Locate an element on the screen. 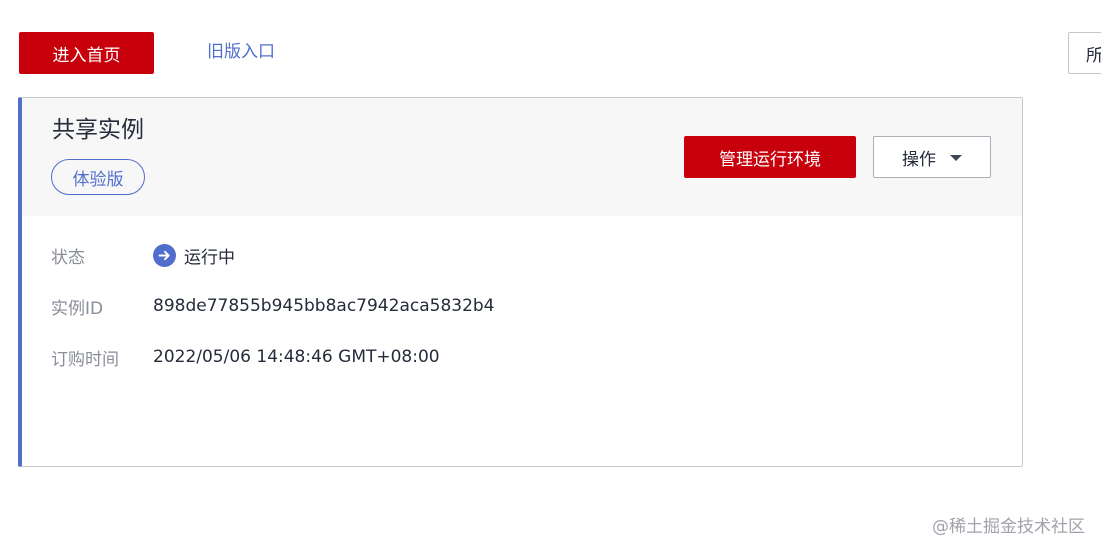 The image size is (1101, 551). edition-badge: 体验版 is located at coordinates (98, 177).